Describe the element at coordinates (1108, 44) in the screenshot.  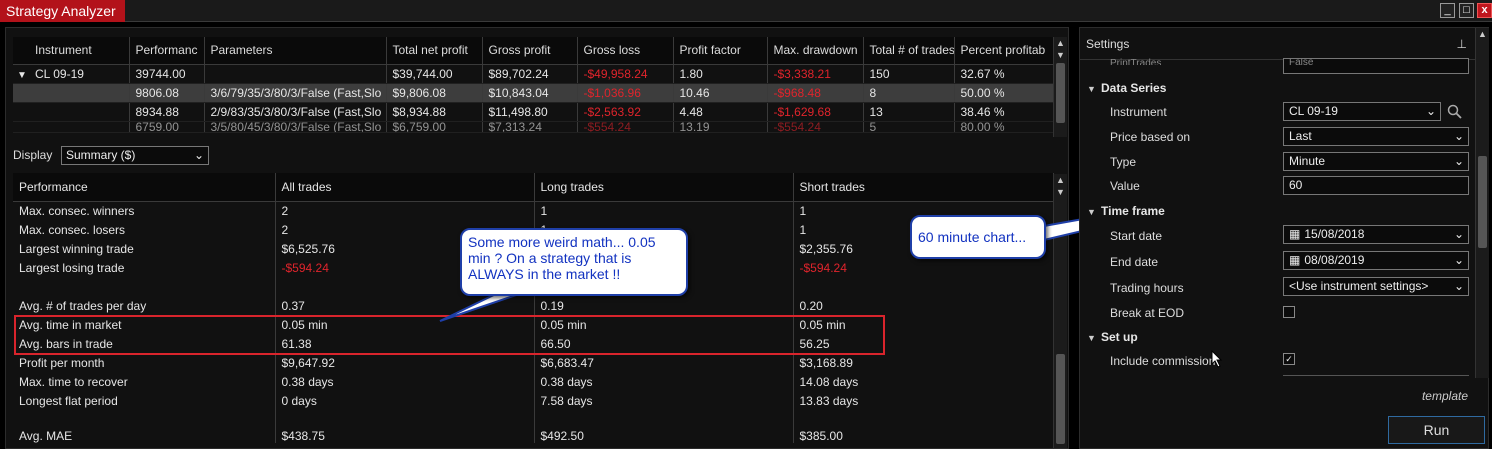
I see `settings-title: Settings` at that location.